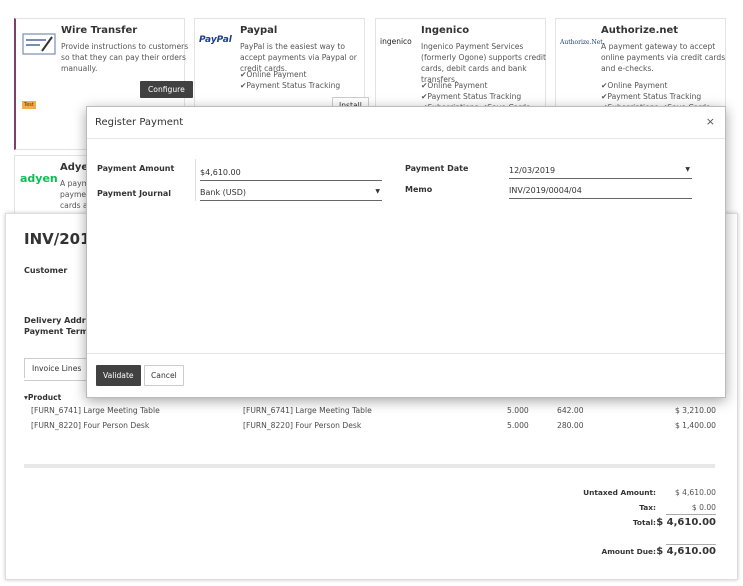  What do you see at coordinates (139, 122) in the screenshot?
I see `dialog-title: Register Payment` at bounding box center [139, 122].